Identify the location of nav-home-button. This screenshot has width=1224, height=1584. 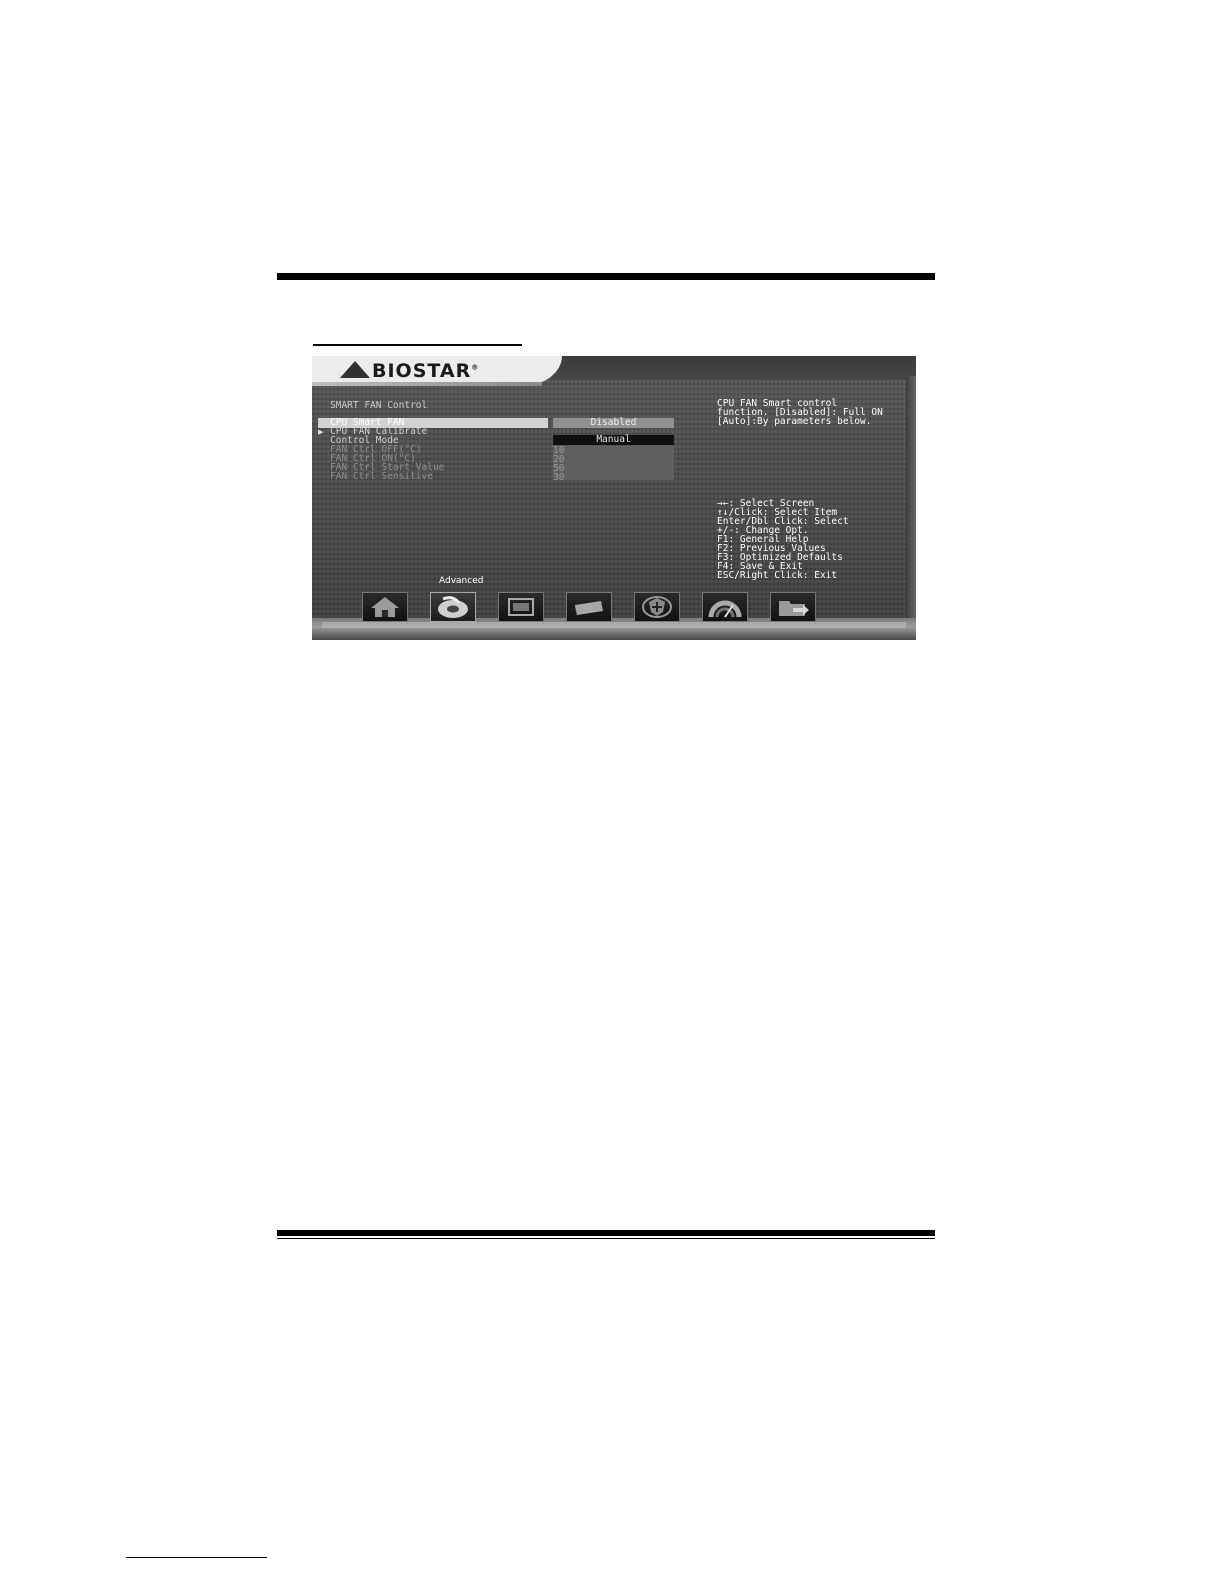
(385, 607).